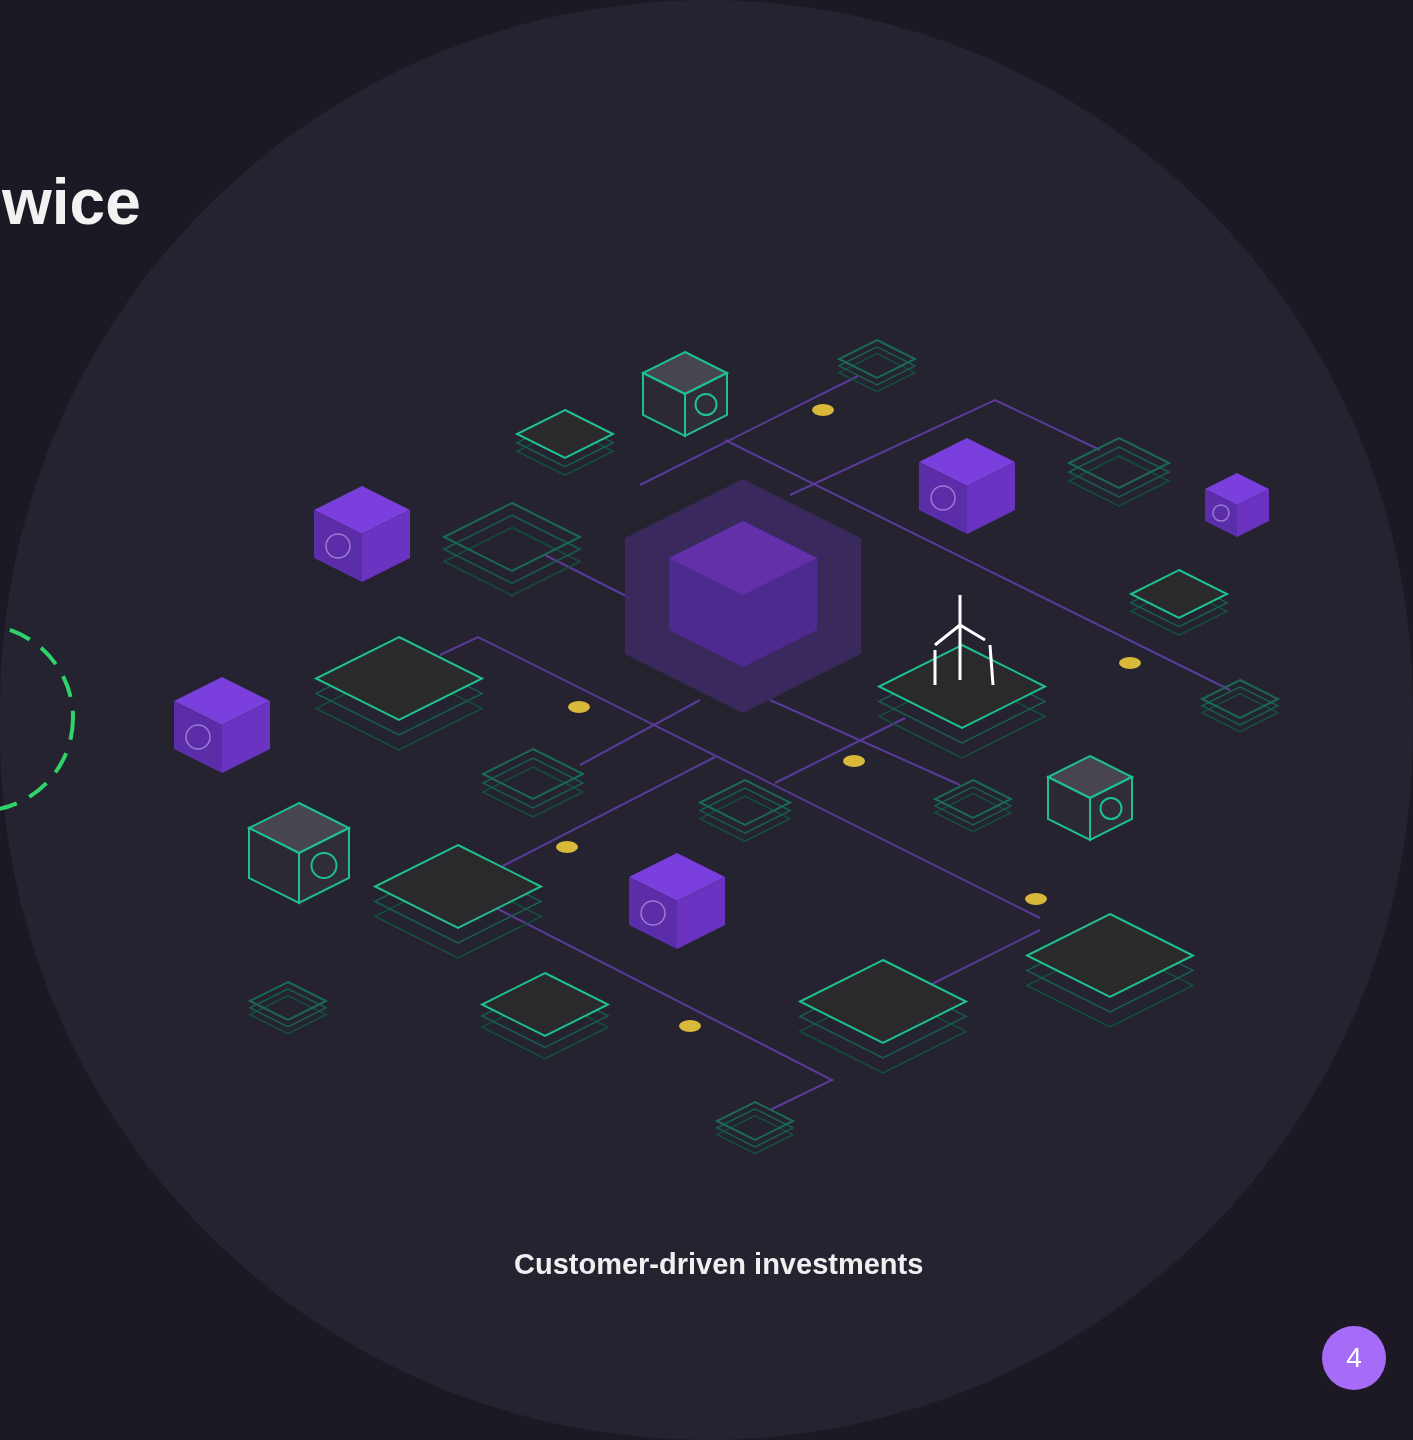 This screenshot has width=1413, height=1440. Describe the element at coordinates (964, 640) in the screenshot. I see `wind-turbine-icon` at that location.